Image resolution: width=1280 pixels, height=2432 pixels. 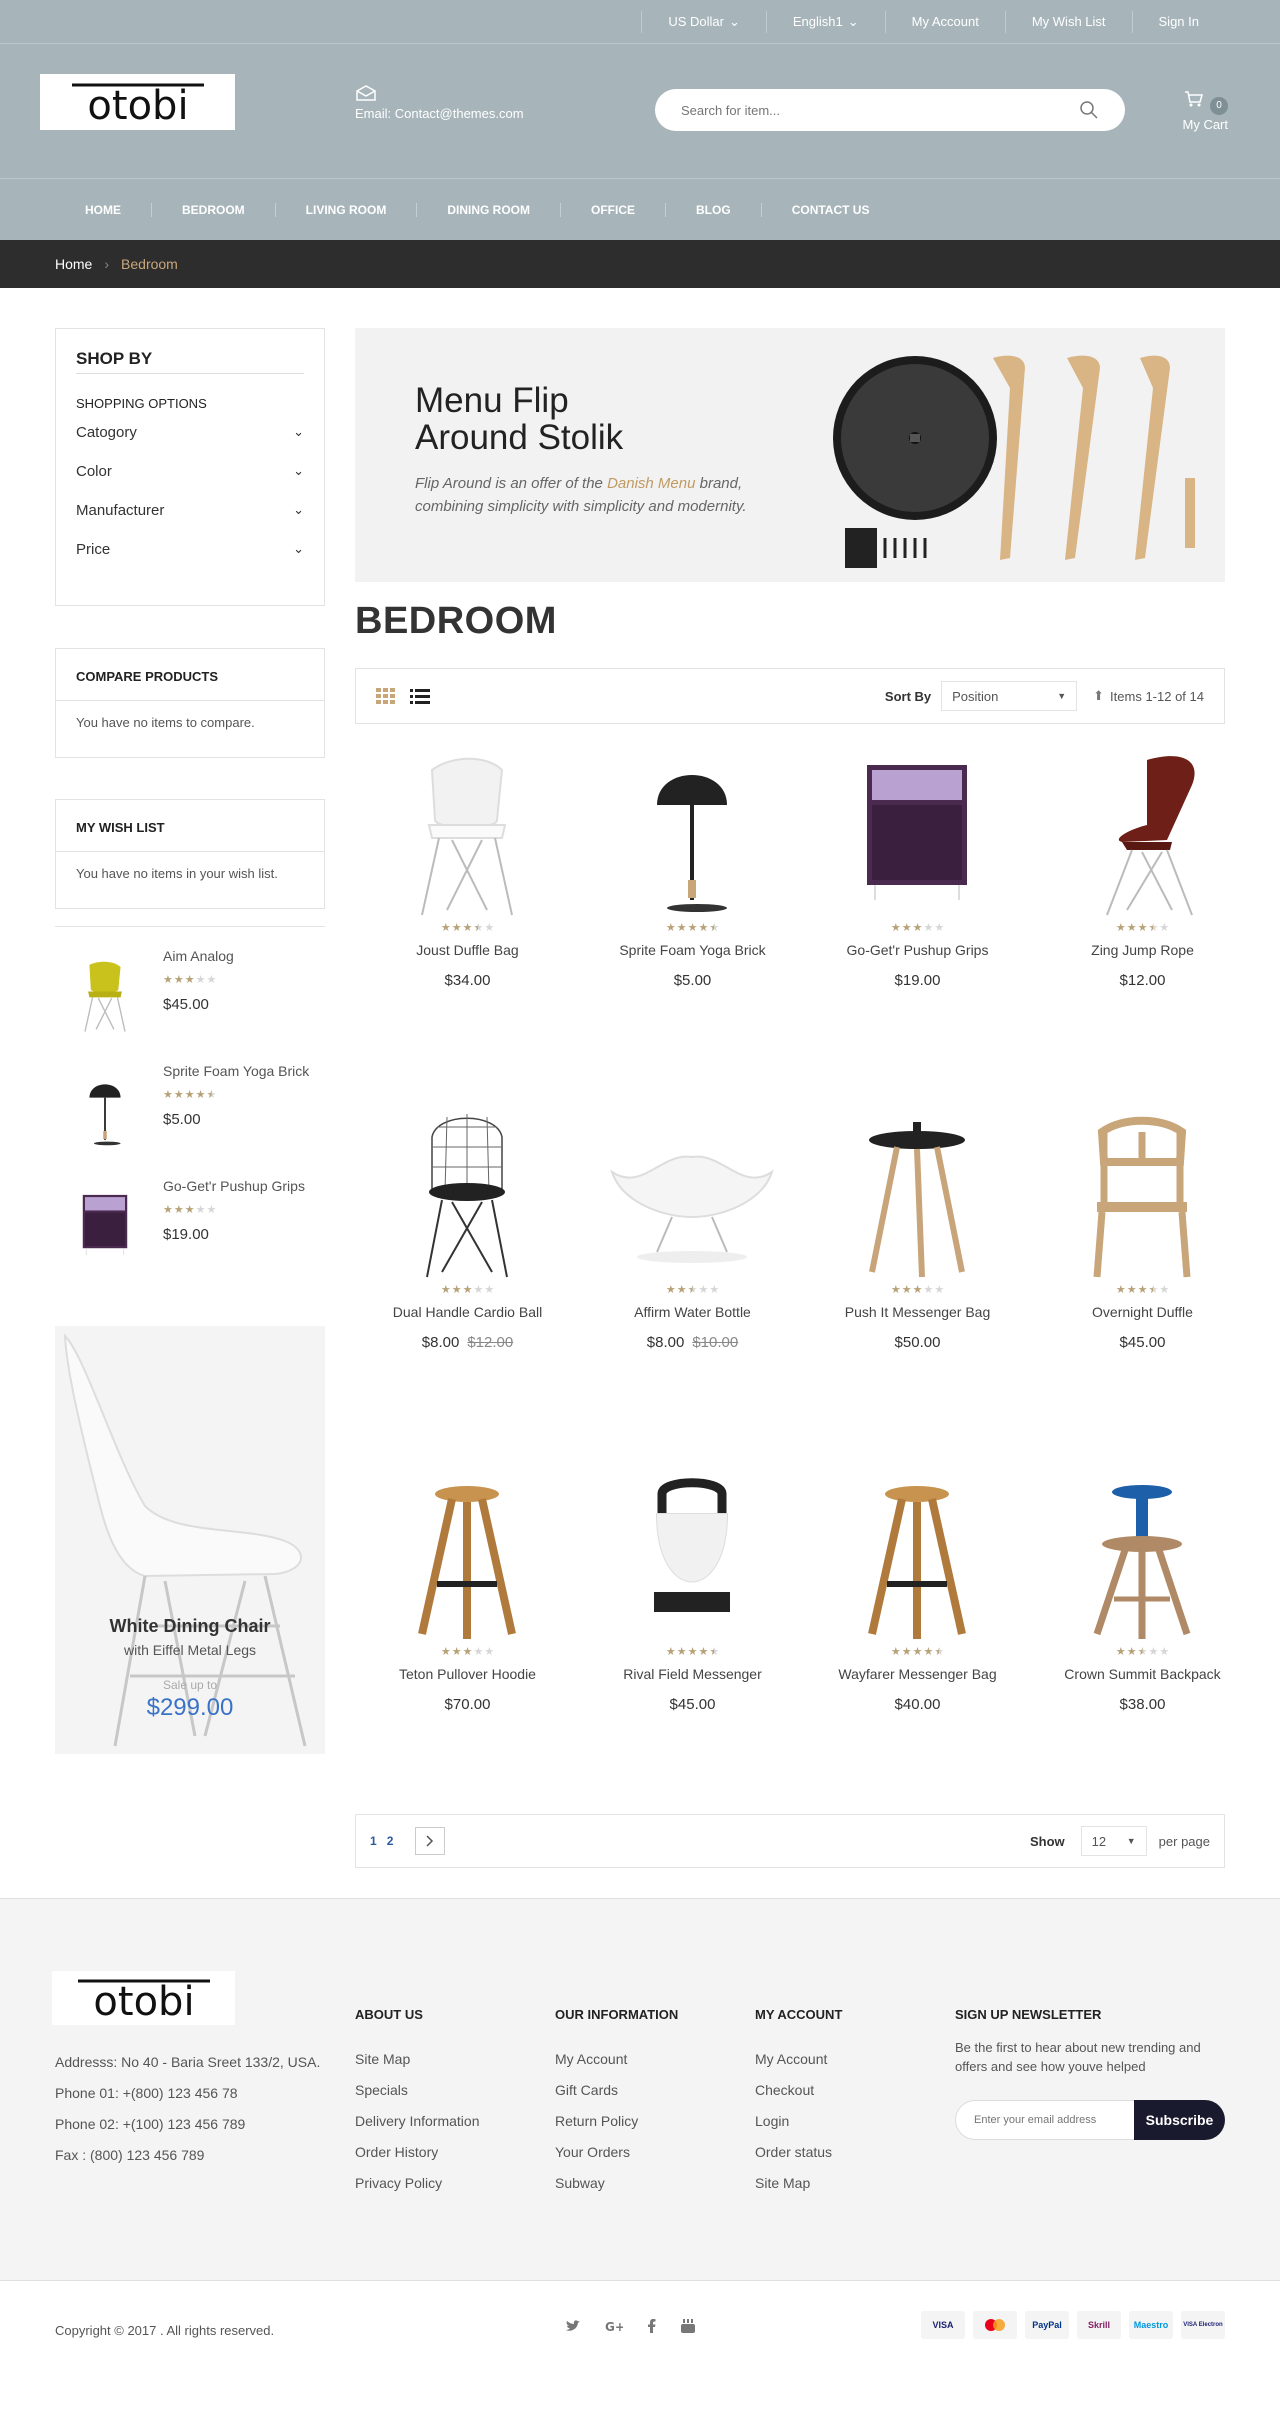 I want to click on nav-item-bedroom: BEDROOM, so click(x=213, y=209).